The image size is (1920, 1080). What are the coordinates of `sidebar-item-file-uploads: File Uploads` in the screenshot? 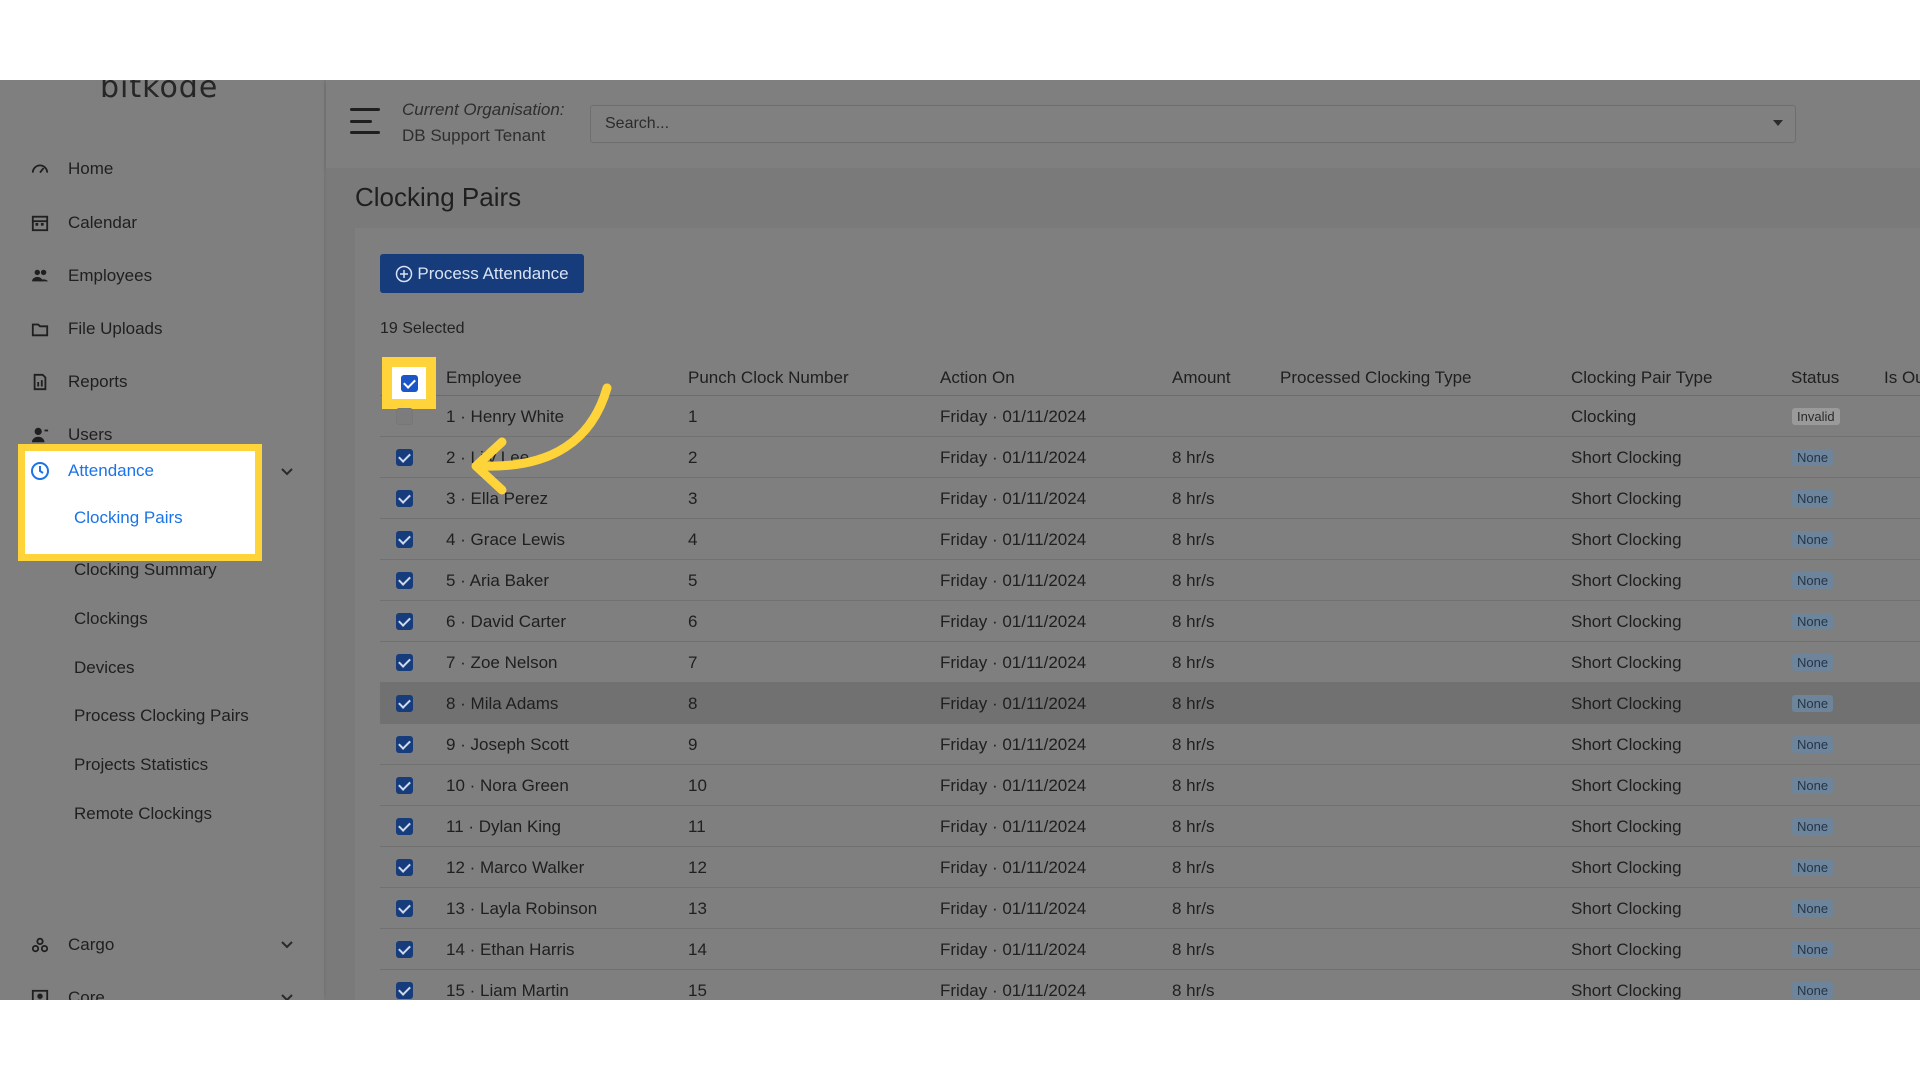 It's located at (96, 329).